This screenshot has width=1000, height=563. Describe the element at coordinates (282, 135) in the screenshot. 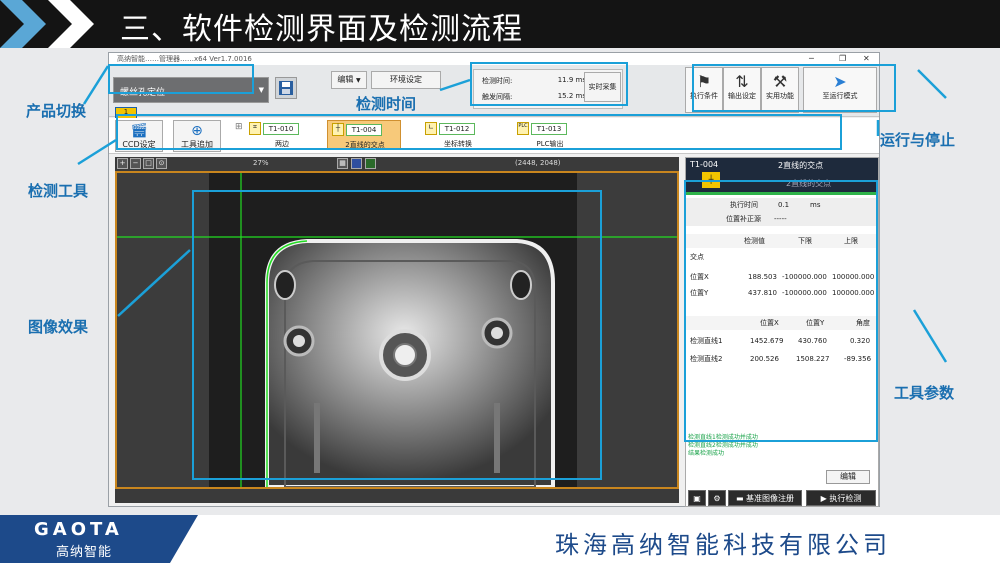

I see `tool-card: ⌗ T1-010 两边` at that location.